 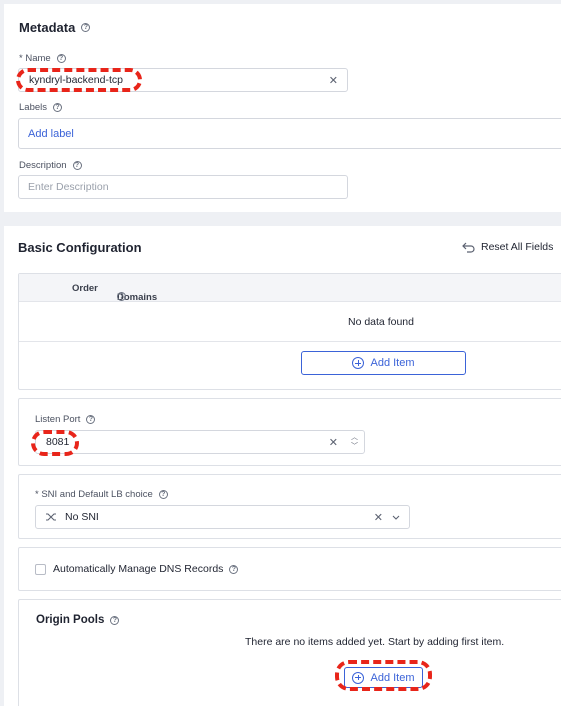 What do you see at coordinates (396, 517) in the screenshot?
I see `chevron-down-icon` at bounding box center [396, 517].